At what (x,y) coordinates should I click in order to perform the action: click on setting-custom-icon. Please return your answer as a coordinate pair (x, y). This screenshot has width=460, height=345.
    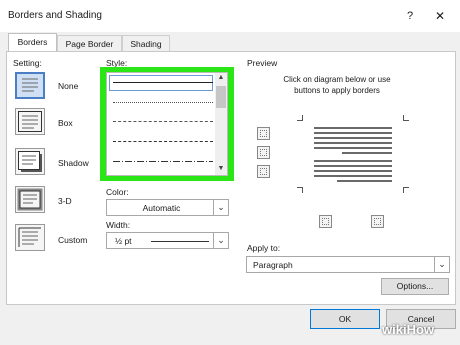
    Looking at the image, I should click on (30, 237).